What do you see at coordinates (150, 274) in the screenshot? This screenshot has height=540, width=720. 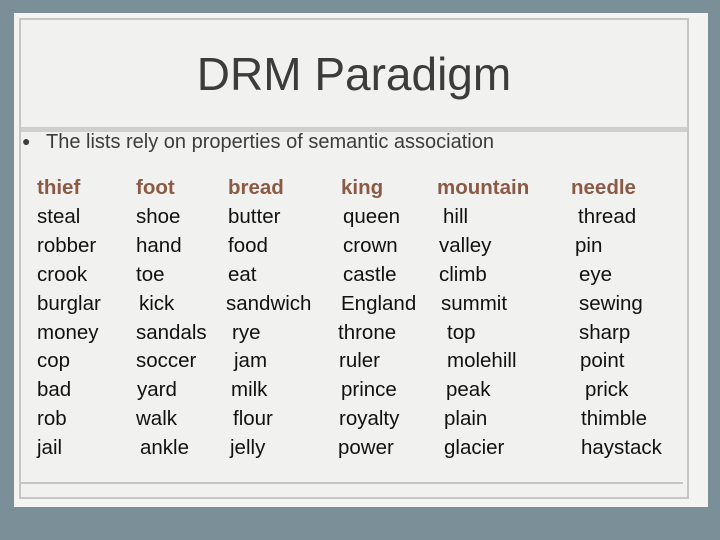 I see `list-word: toe` at bounding box center [150, 274].